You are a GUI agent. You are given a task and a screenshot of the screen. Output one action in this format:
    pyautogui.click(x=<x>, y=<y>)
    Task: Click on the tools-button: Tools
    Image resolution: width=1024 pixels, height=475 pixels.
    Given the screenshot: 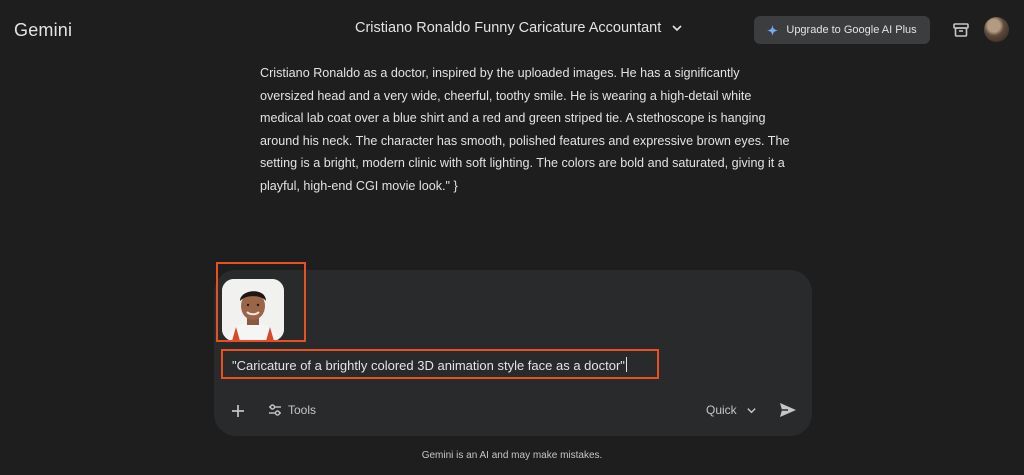 What is the action you would take?
    pyautogui.click(x=292, y=410)
    